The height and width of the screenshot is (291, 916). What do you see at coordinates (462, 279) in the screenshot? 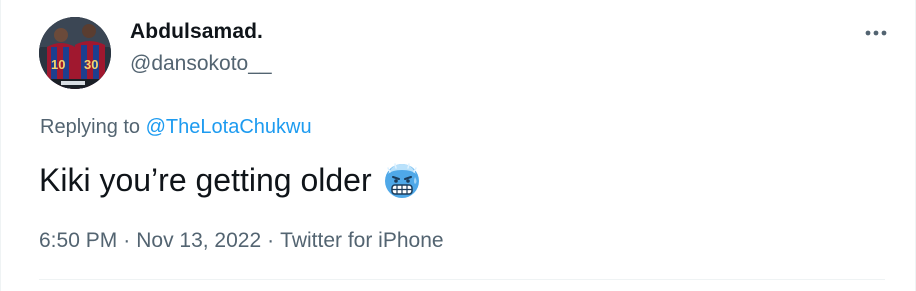
I see `divider` at bounding box center [462, 279].